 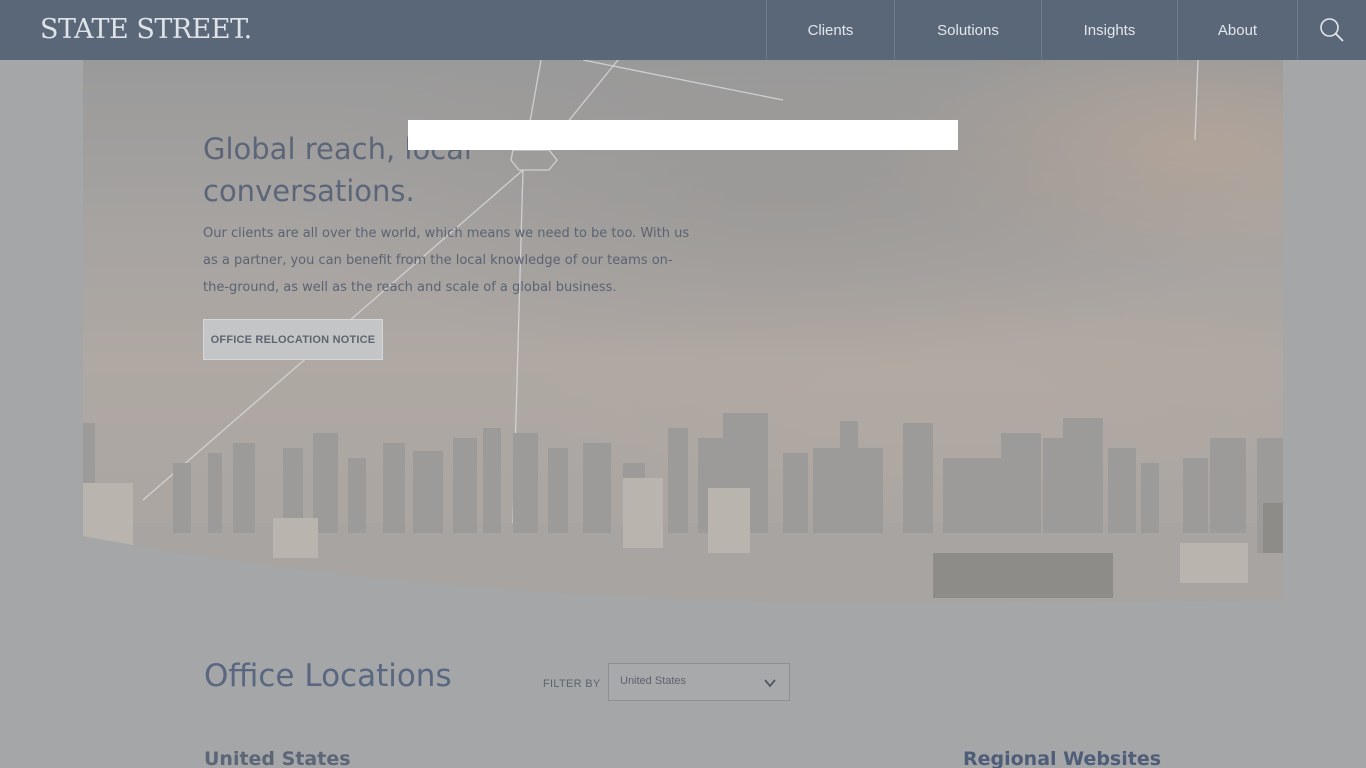 I want to click on state-street-logo: STATE STREET., so click(x=146, y=30).